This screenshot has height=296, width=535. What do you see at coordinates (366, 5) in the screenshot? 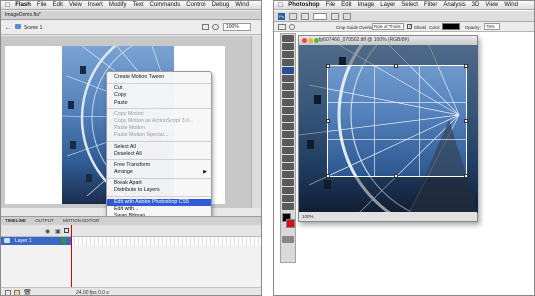
I see `menu-image: Image` at bounding box center [366, 5].